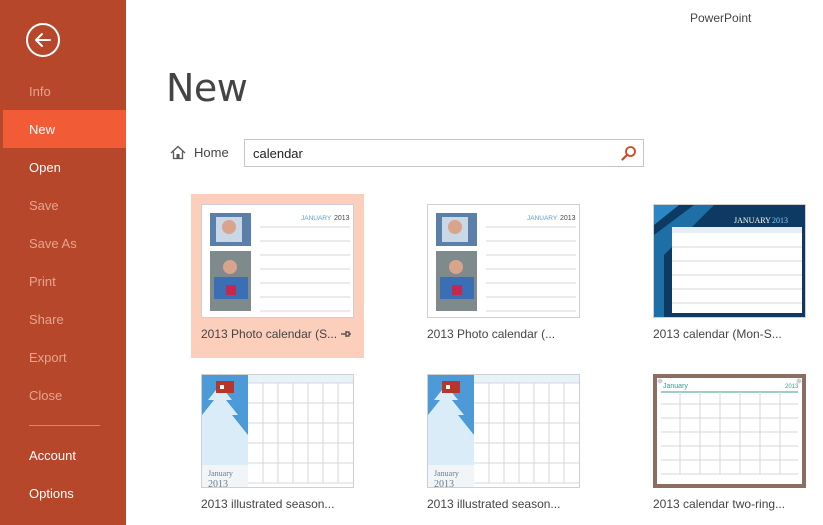 The image size is (823, 525). I want to click on pin-icon, so click(346, 334).